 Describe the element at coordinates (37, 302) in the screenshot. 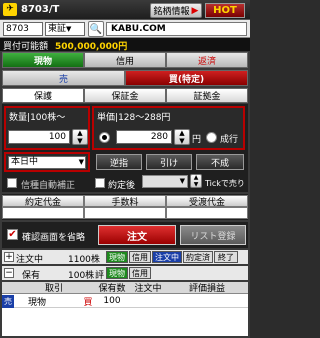

I see `row-type: 現物` at that location.